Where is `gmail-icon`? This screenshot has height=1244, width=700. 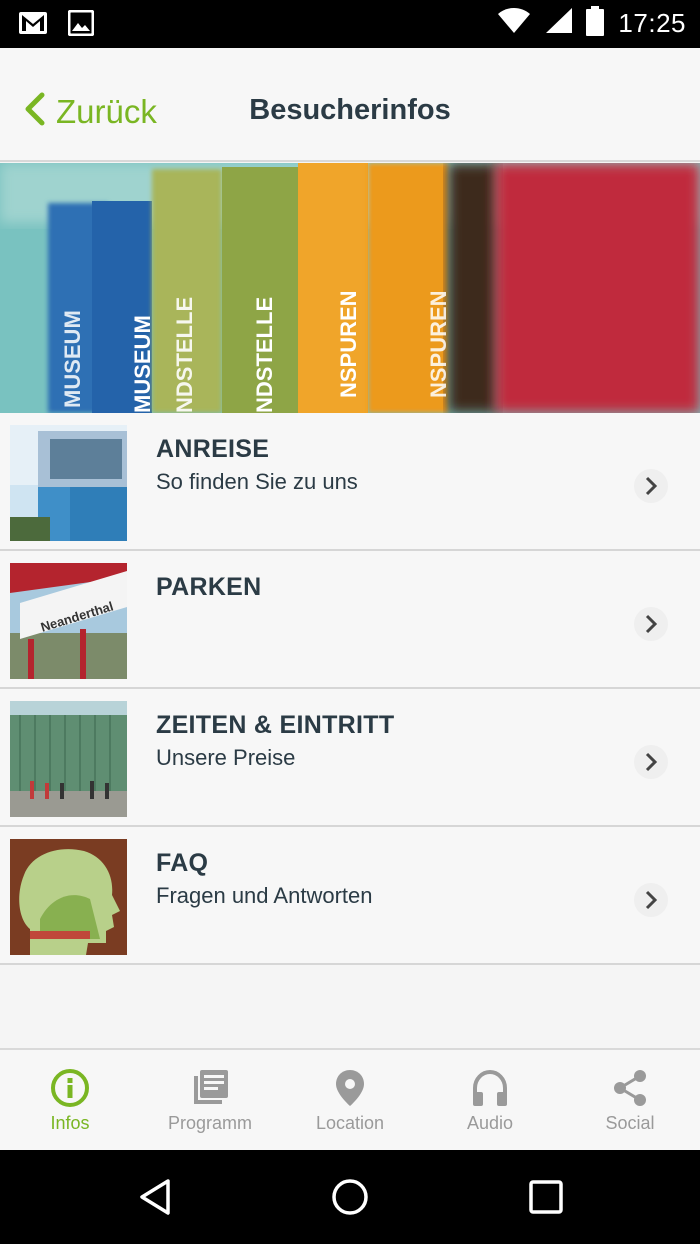
gmail-icon is located at coordinates (33, 25).